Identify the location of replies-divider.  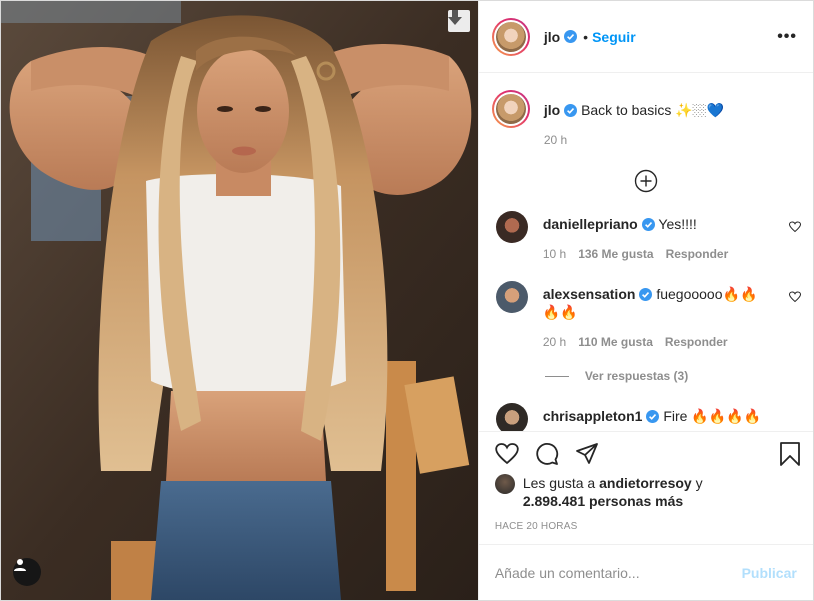
(556, 376).